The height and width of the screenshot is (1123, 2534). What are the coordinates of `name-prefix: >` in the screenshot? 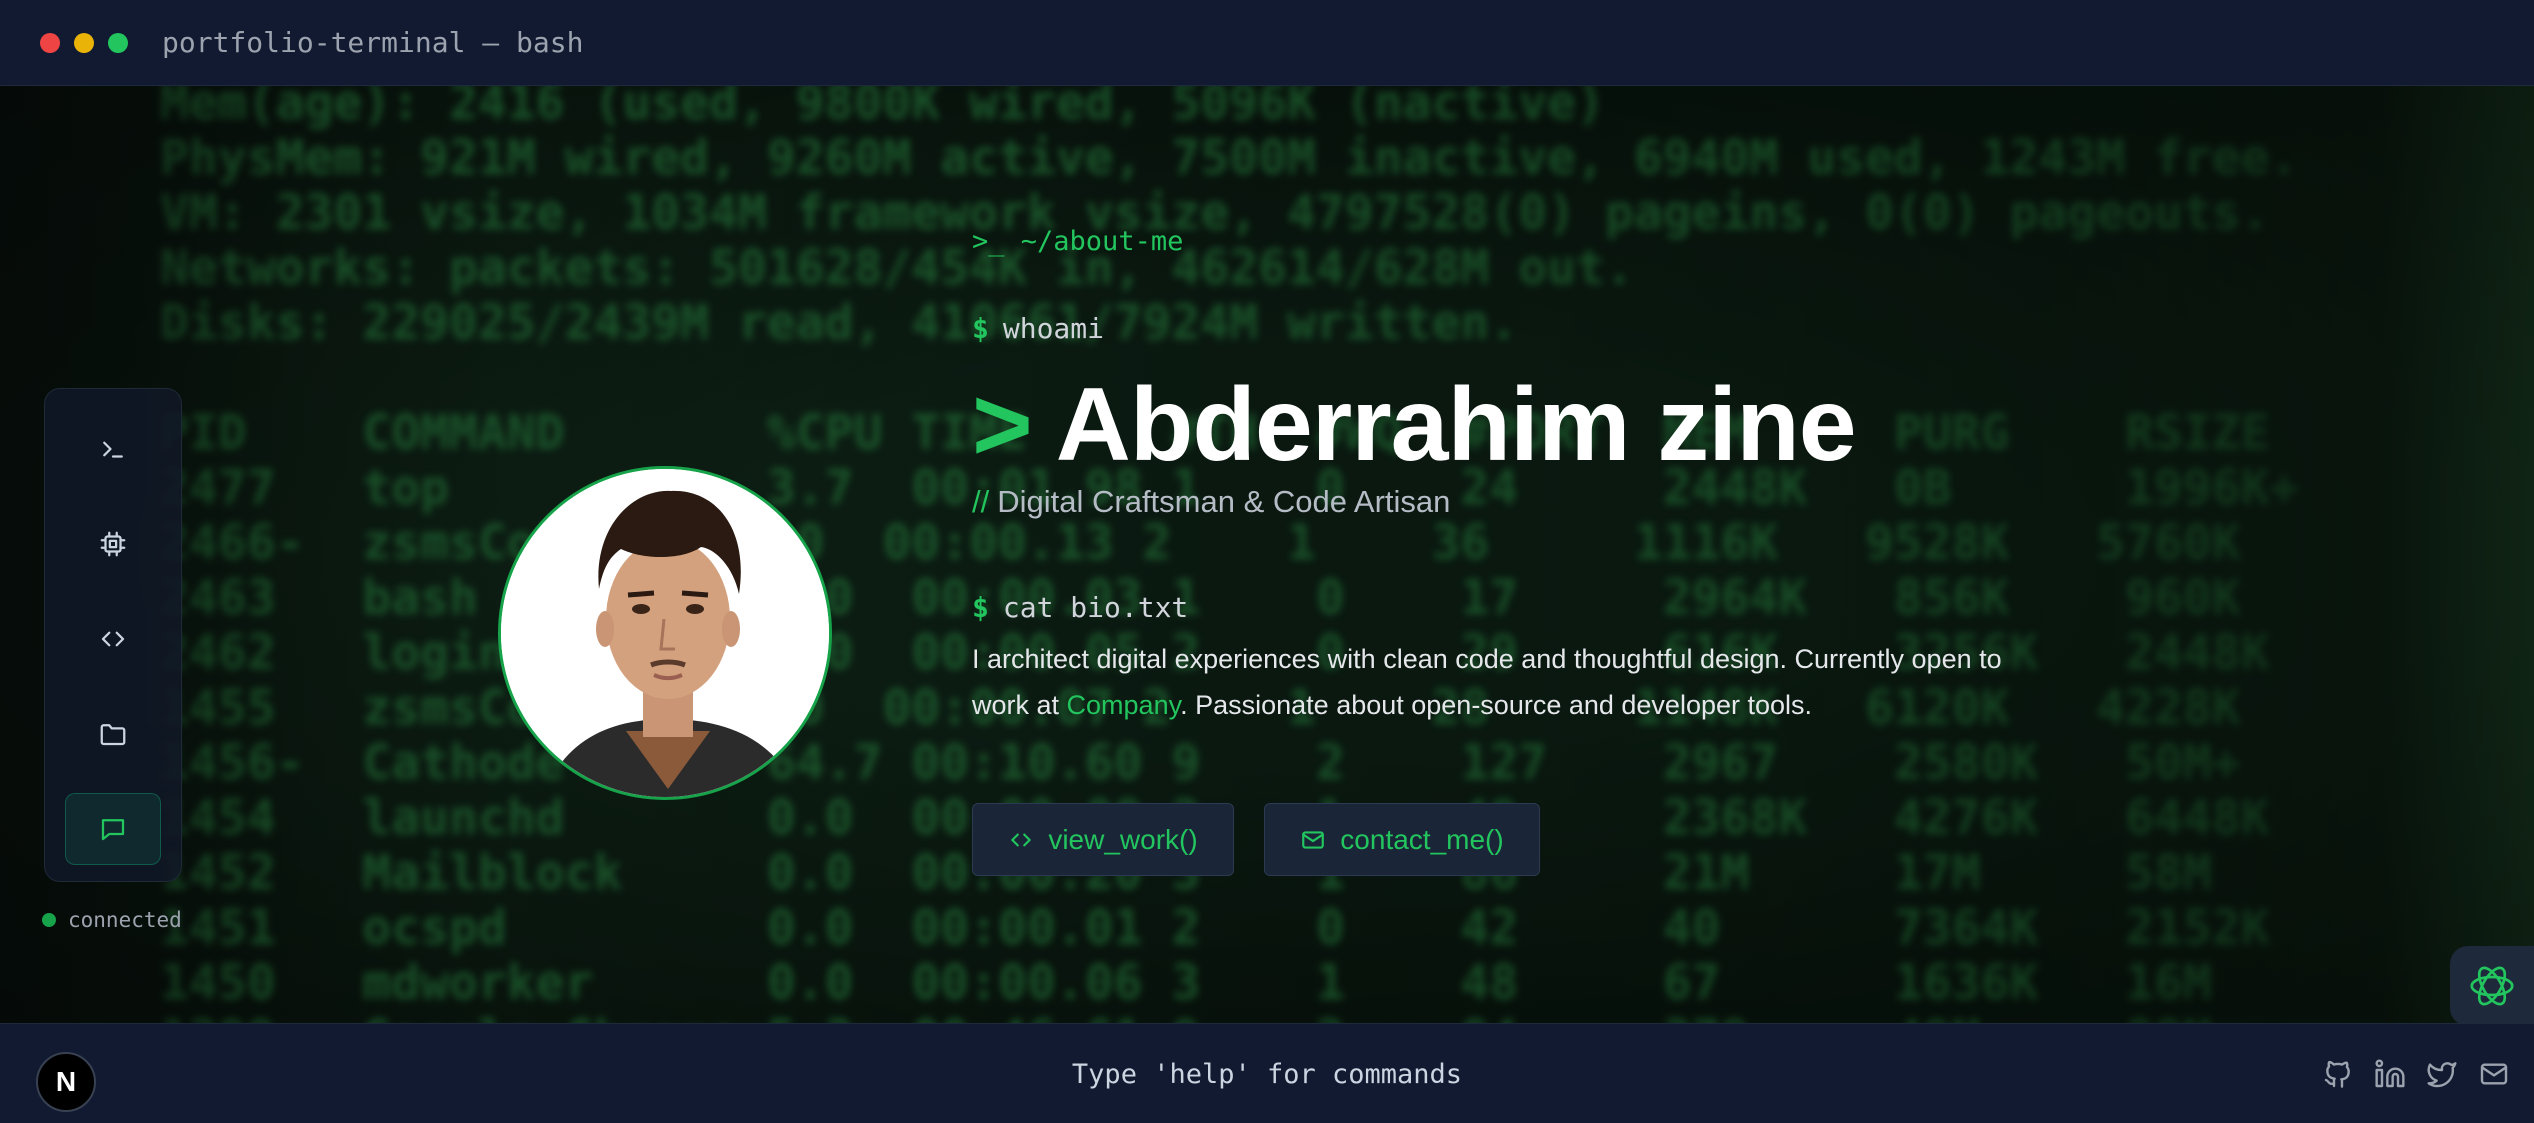 It's located at (1002, 425).